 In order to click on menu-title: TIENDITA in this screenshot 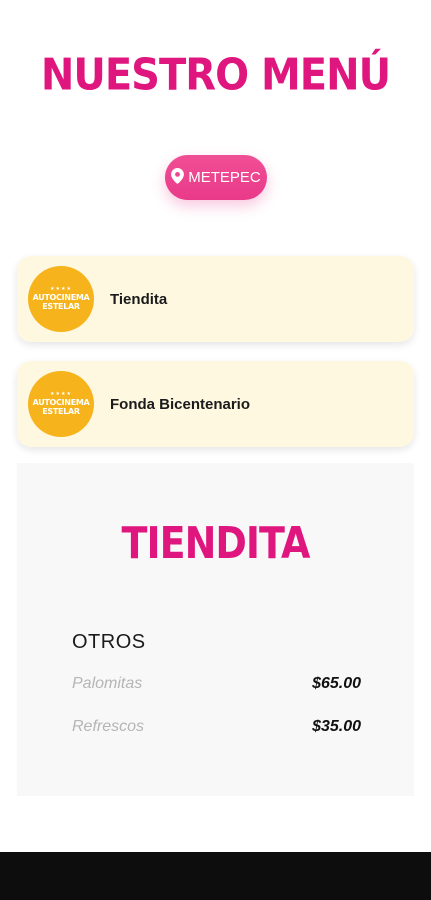, I will do `click(216, 543)`.